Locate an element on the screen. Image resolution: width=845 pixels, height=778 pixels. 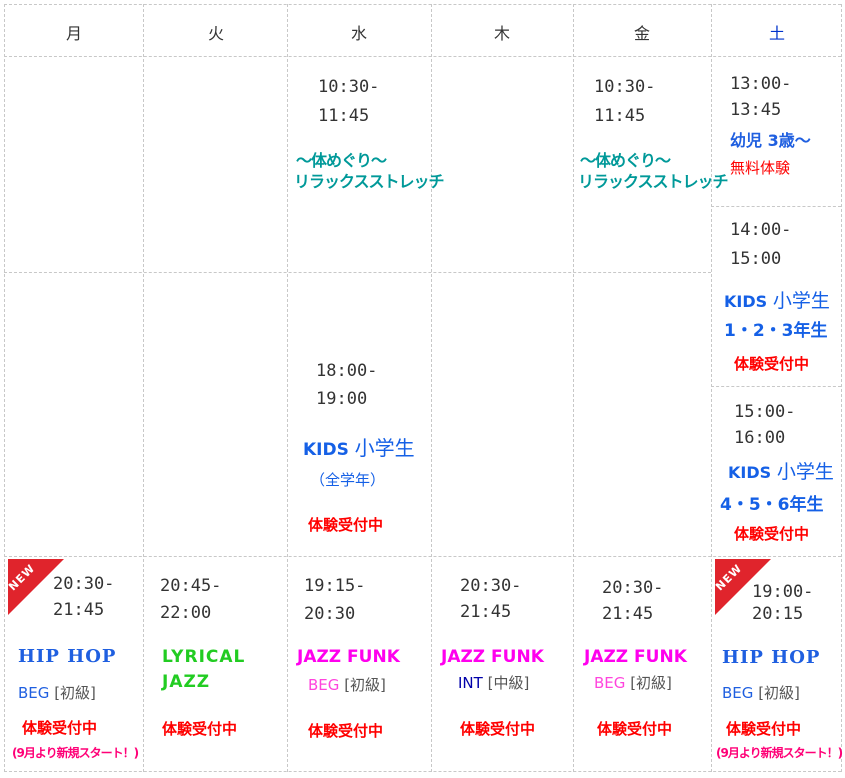
class-level: INT [中級] is located at coordinates (494, 683).